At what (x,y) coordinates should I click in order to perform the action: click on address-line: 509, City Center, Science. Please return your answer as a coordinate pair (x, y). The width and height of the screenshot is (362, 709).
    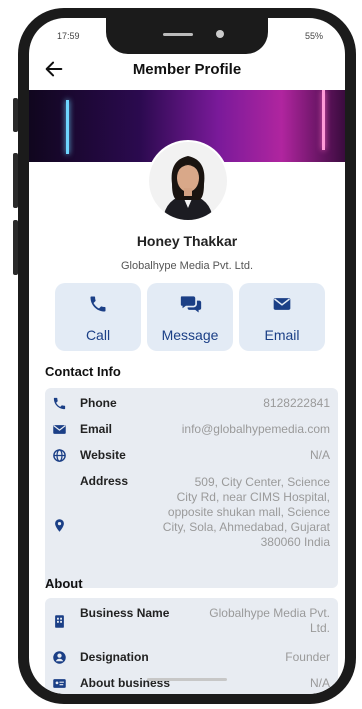
    Looking at the image, I should click on (262, 482).